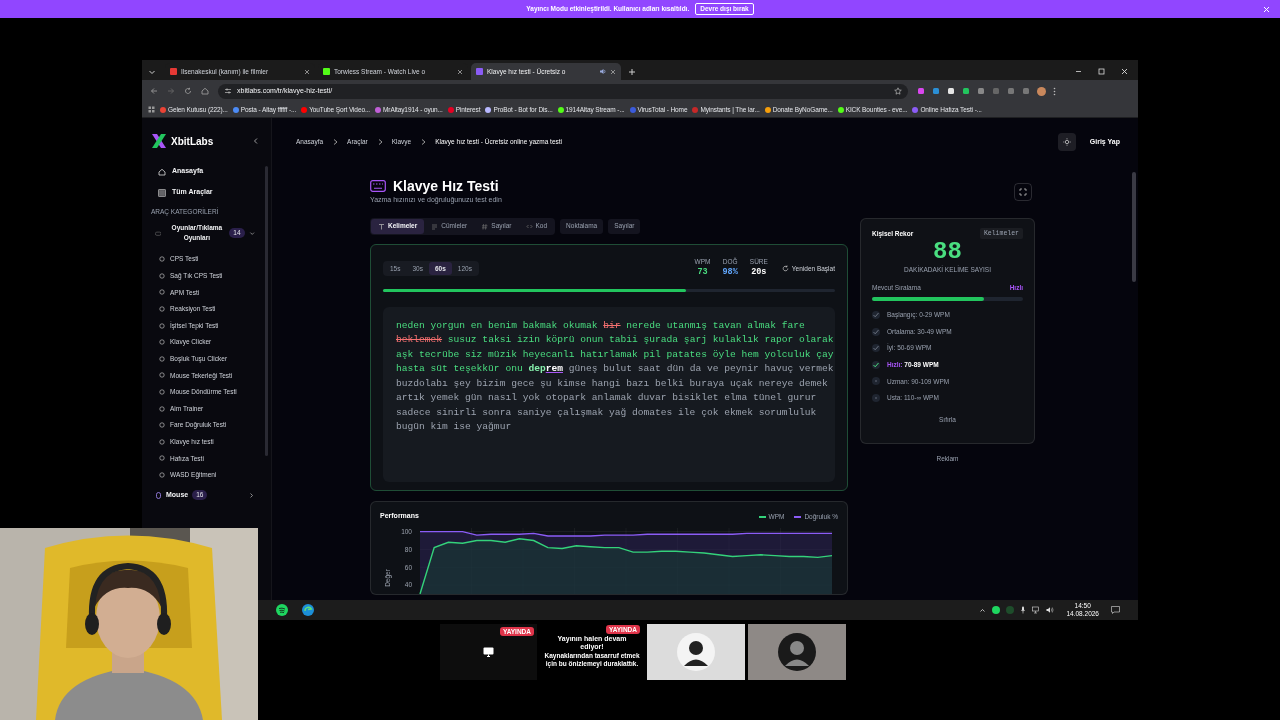 The width and height of the screenshot is (1280, 720). I want to click on back-arrow-icon, so click(154, 91).